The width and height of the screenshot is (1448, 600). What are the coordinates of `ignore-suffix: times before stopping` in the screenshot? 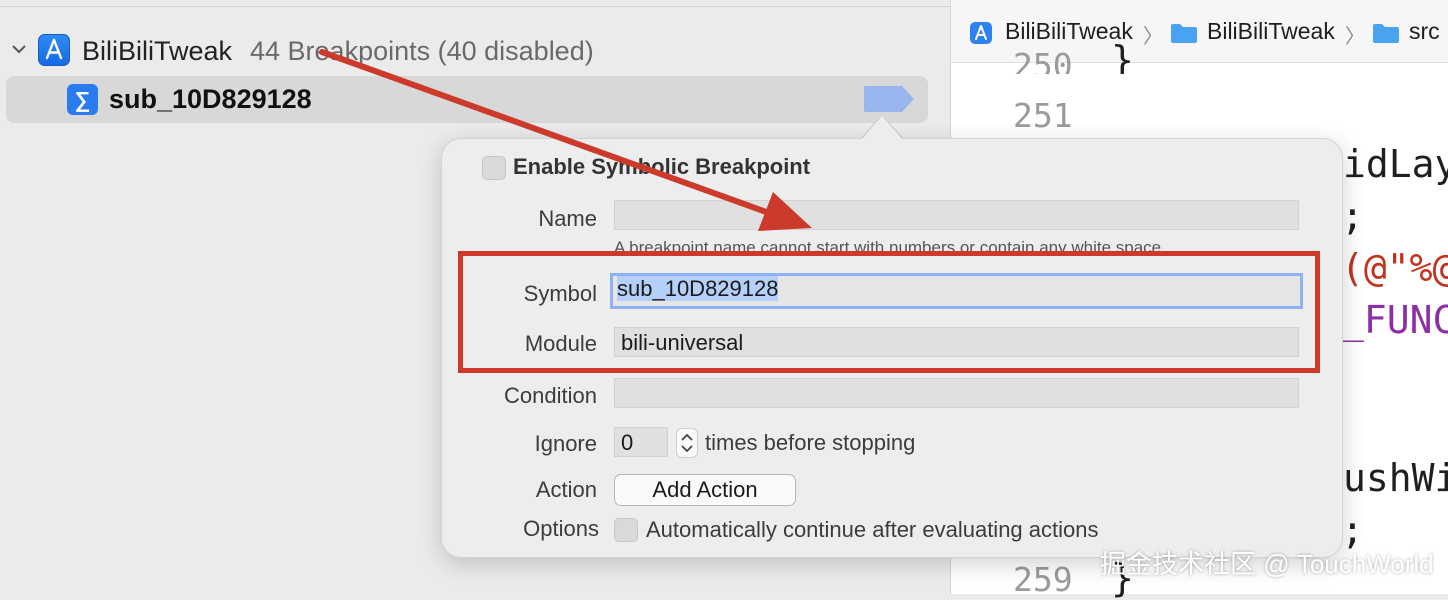 It's located at (810, 442).